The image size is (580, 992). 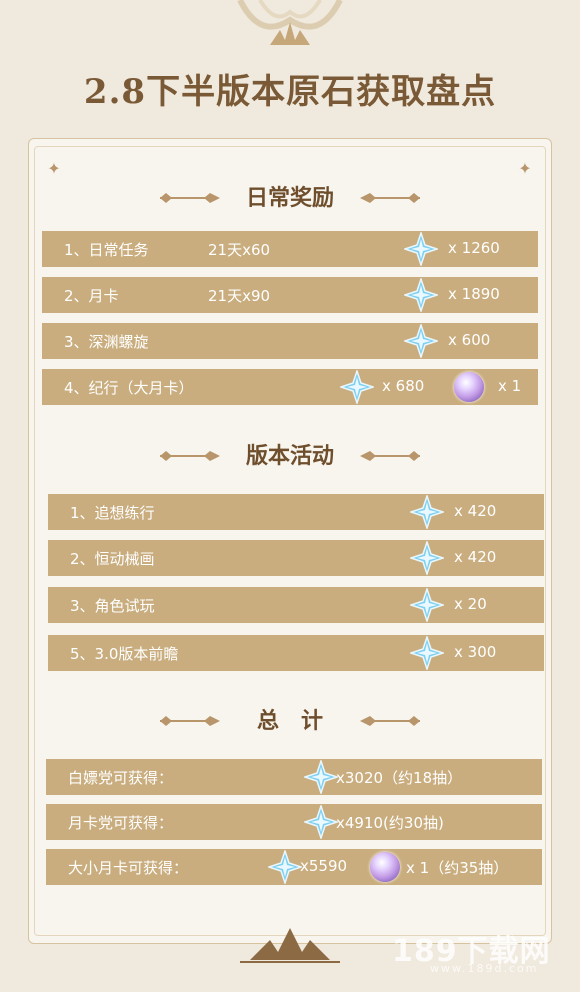 I want to click on row-quantity: x 300, so click(x=475, y=652).